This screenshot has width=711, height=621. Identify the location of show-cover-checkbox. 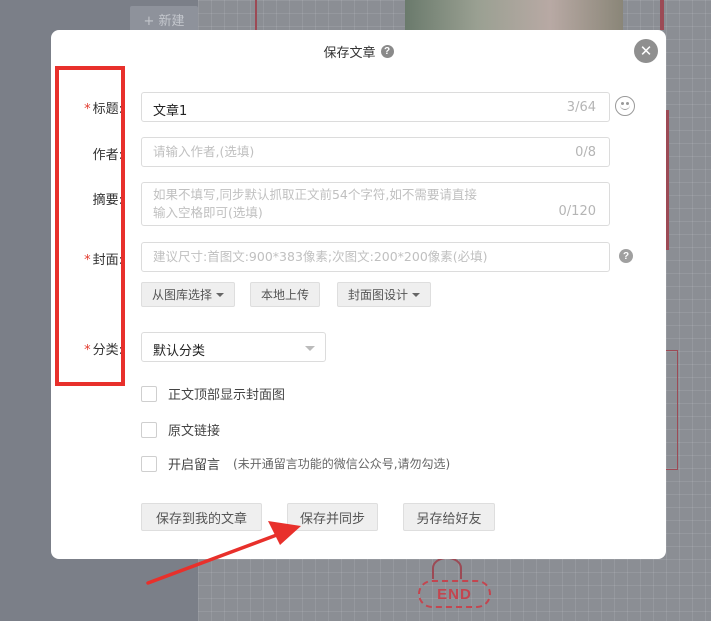
(149, 393).